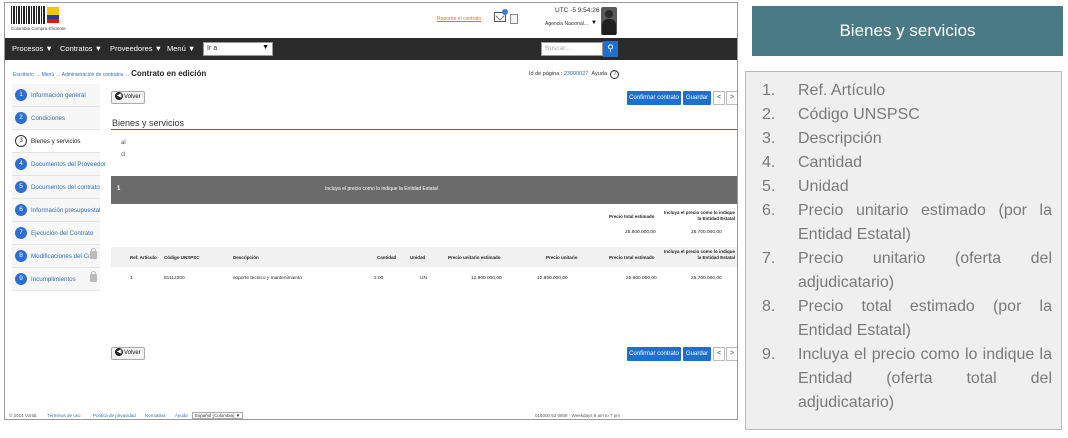 The height and width of the screenshot is (438, 1068). I want to click on legend-text: Código UNSPSC, so click(859, 114).